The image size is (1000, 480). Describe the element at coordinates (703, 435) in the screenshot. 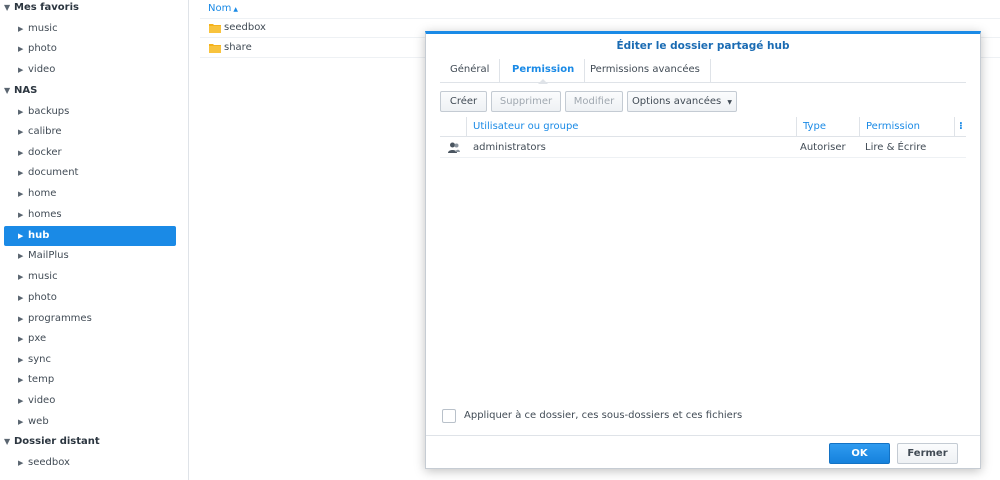

I see `divider` at that location.